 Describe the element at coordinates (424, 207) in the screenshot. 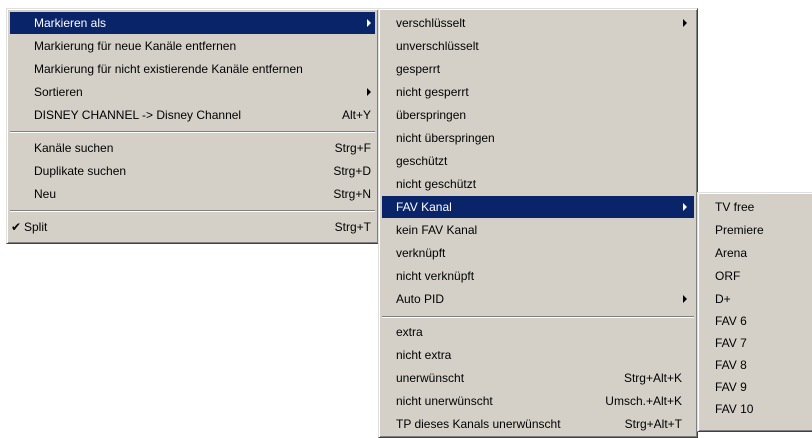

I see `menu-item-label: FAV Kanal` at that location.